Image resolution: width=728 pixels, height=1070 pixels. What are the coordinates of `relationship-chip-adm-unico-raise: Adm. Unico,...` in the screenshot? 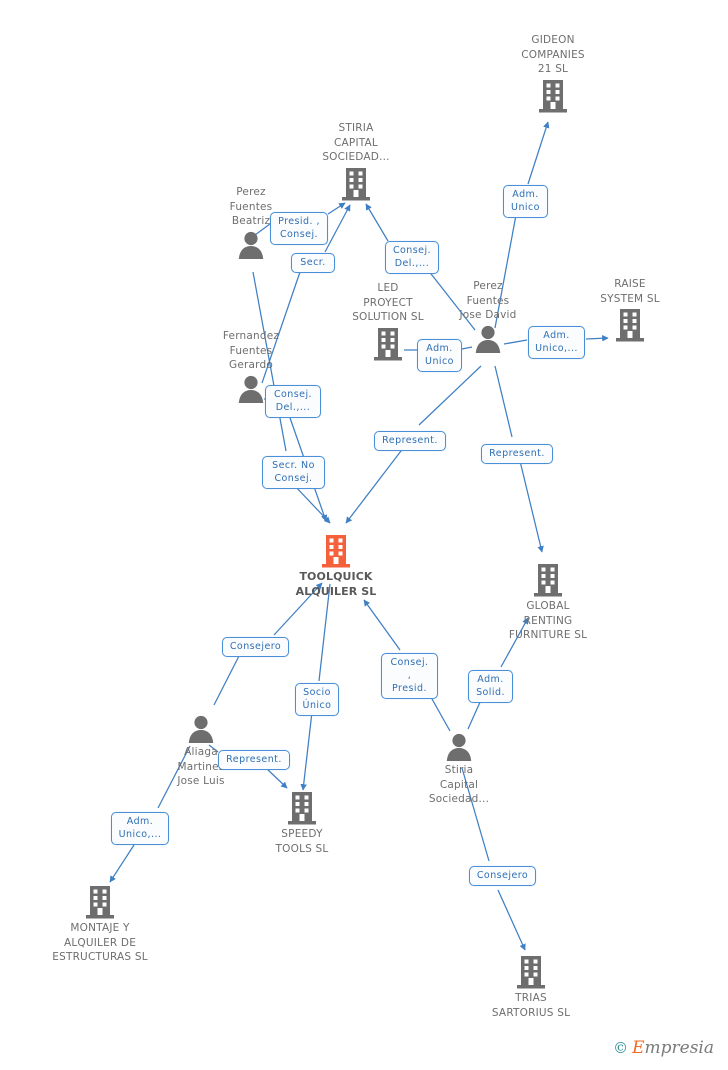 It's located at (556, 342).